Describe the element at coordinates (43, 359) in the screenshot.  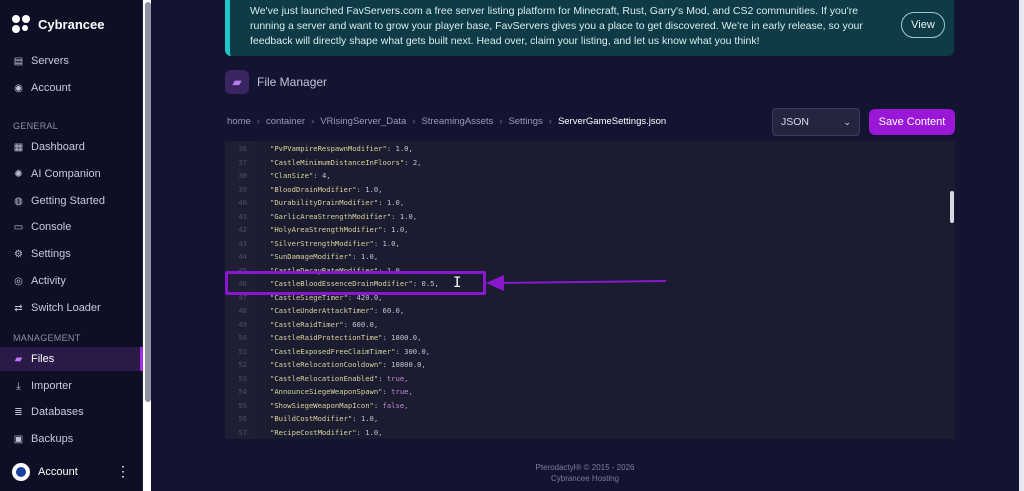
I see `sidebar-item-label: Files` at that location.